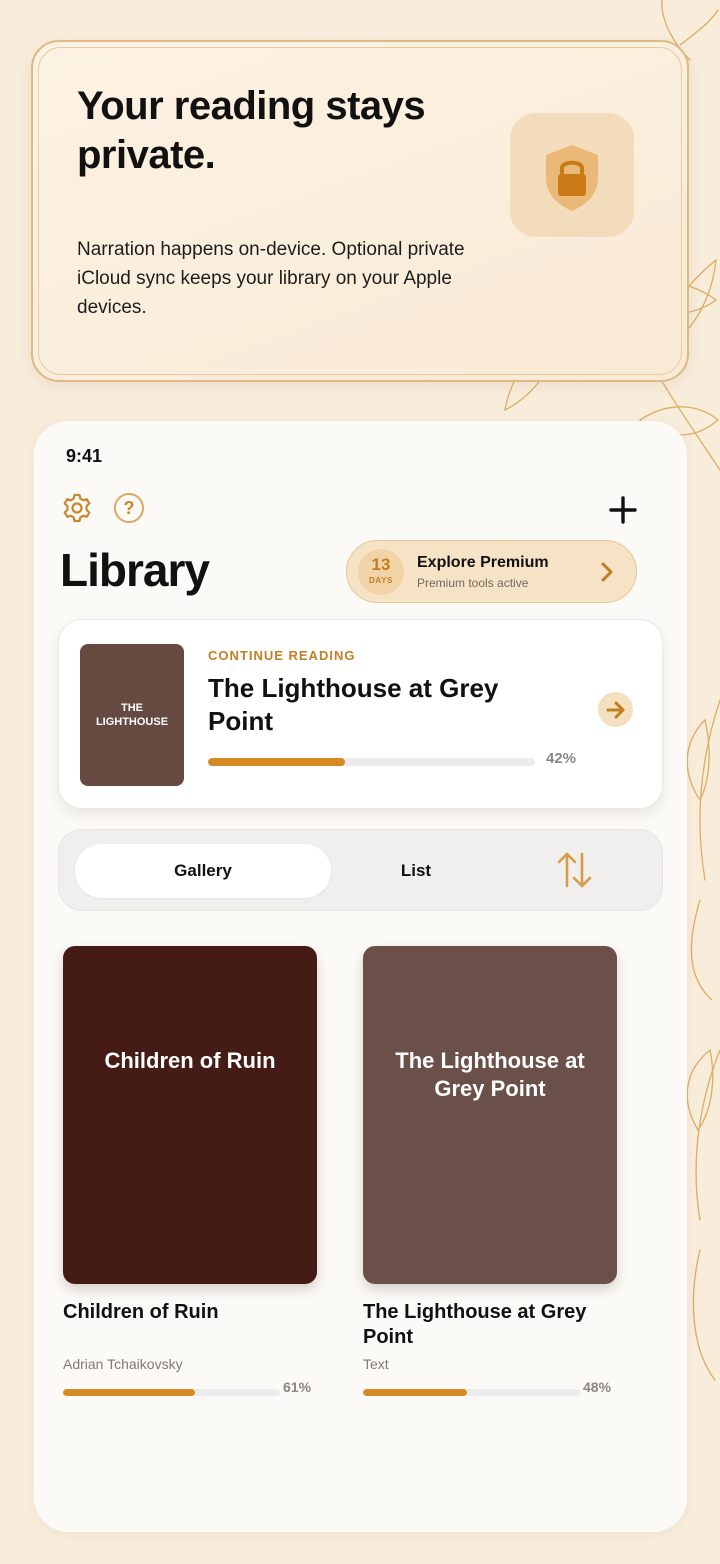 This screenshot has width=720, height=1564. Describe the element at coordinates (277, 762) in the screenshot. I see `progress-bar-fill` at that location.